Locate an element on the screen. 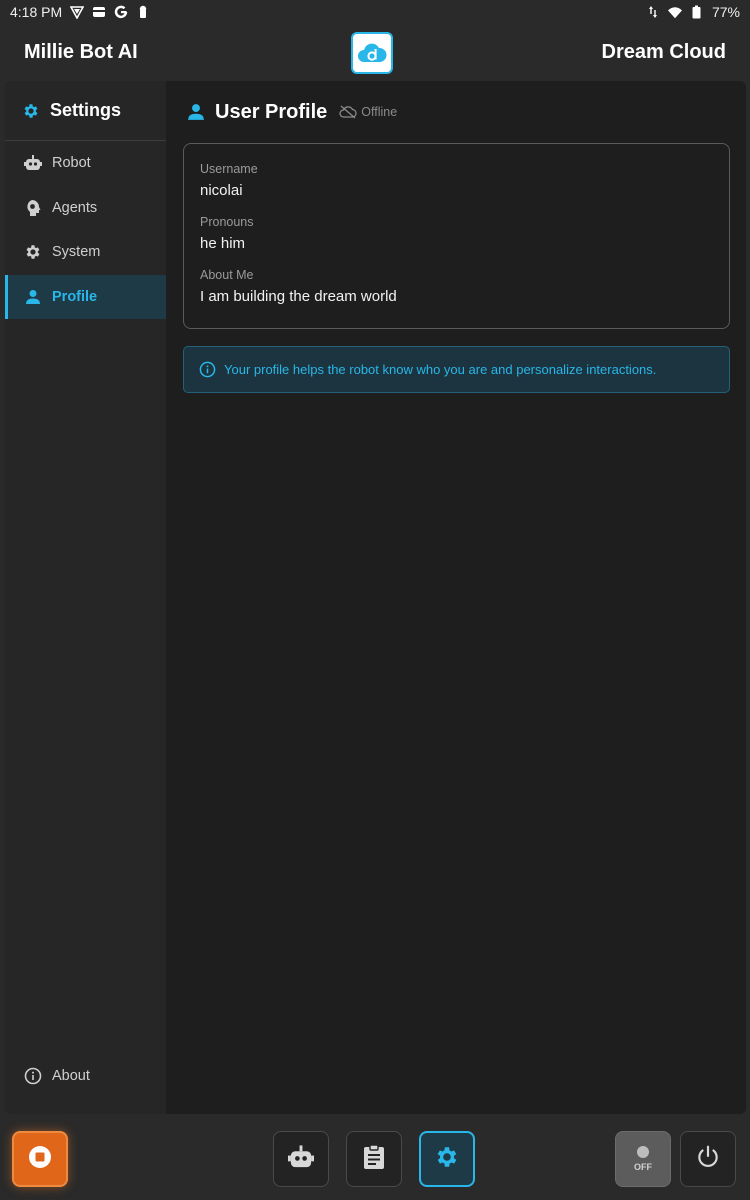 The height and width of the screenshot is (1200, 750). settings-button is located at coordinates (447, 1159).